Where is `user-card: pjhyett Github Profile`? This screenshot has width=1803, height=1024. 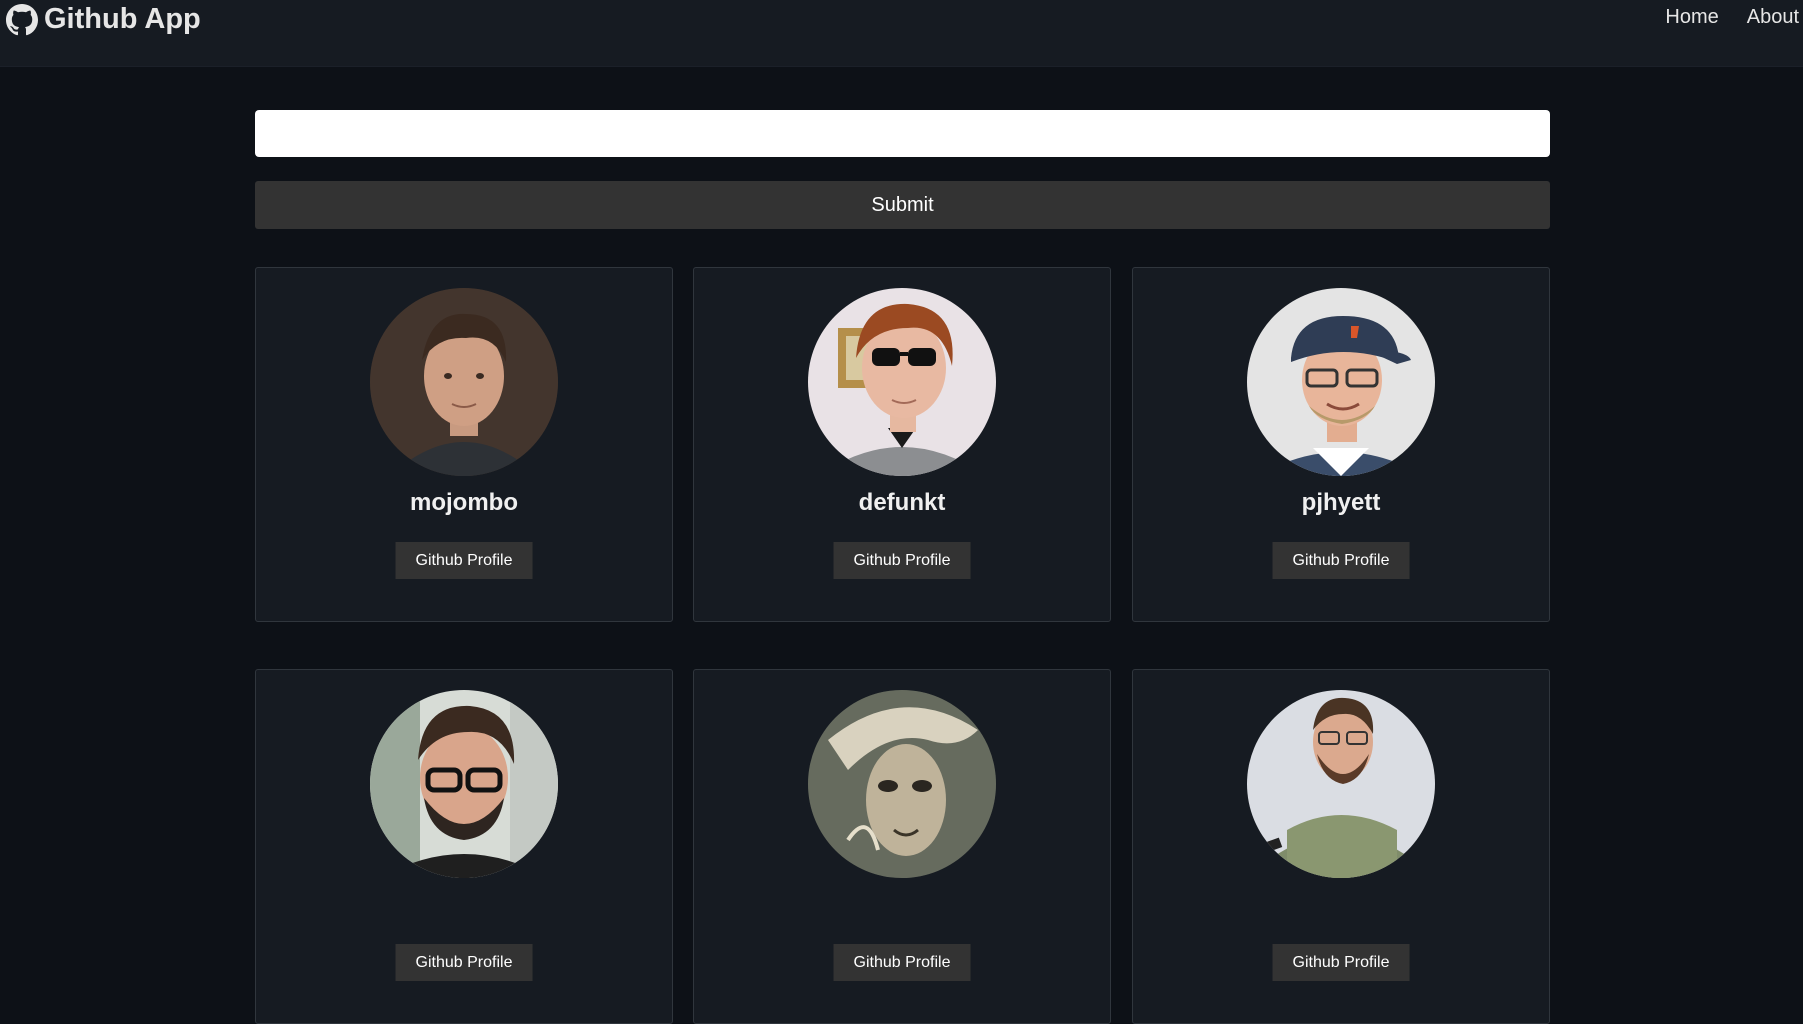 user-card: pjhyett Github Profile is located at coordinates (1341, 444).